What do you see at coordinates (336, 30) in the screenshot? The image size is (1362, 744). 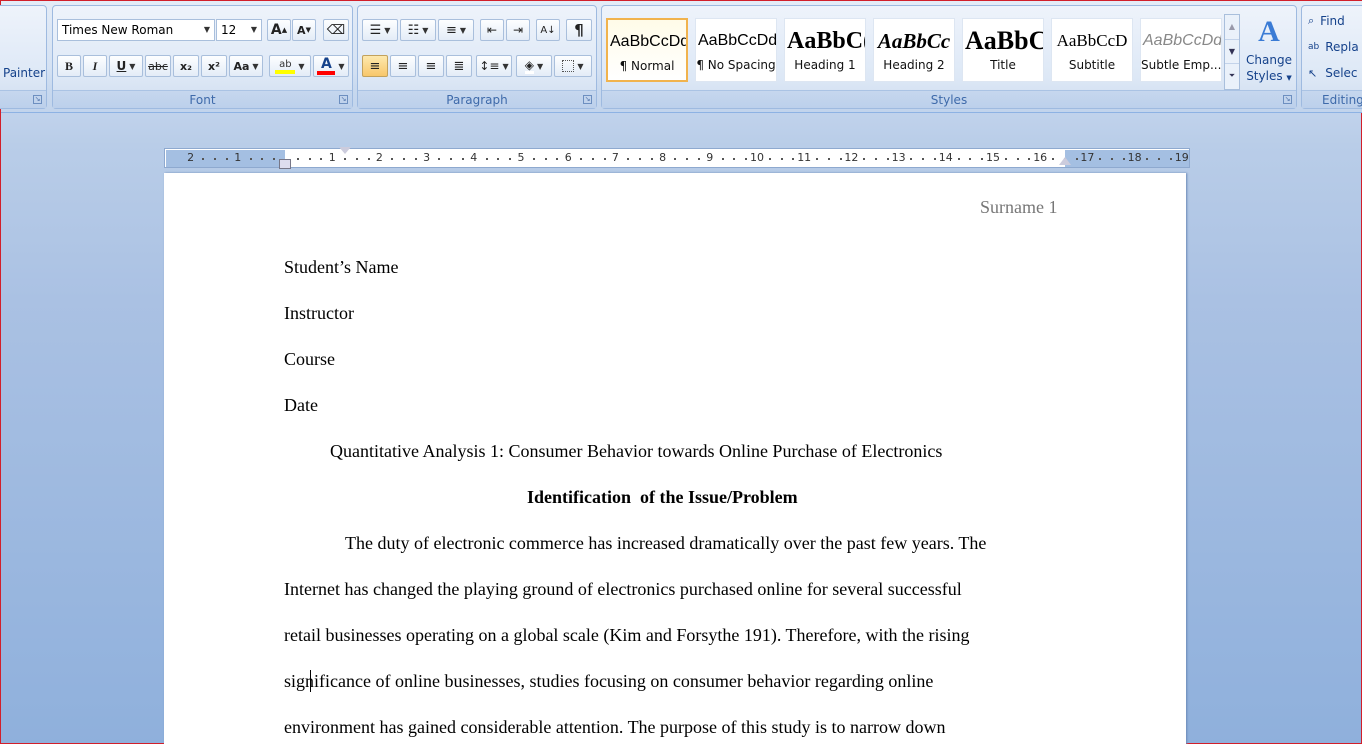 I see `clear-formatting-button: ⌫` at bounding box center [336, 30].